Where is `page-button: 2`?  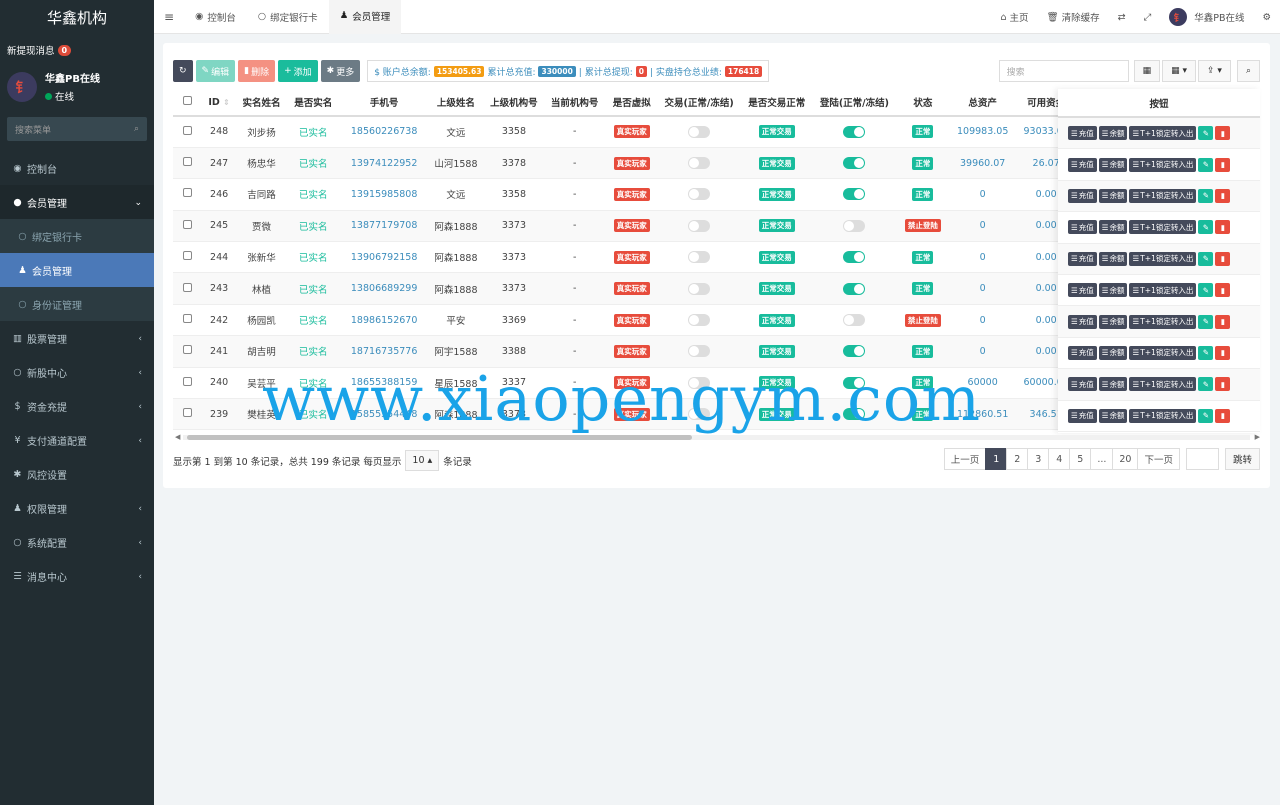 page-button: 2 is located at coordinates (1017, 459).